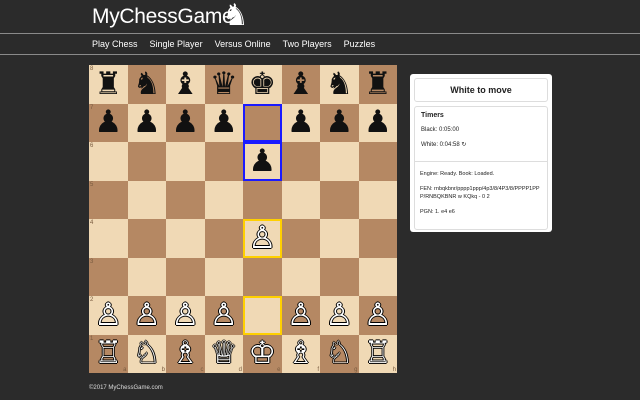 The width and height of the screenshot is (640, 400). Describe the element at coordinates (223, 238) in the screenshot. I see `square-d4` at that location.